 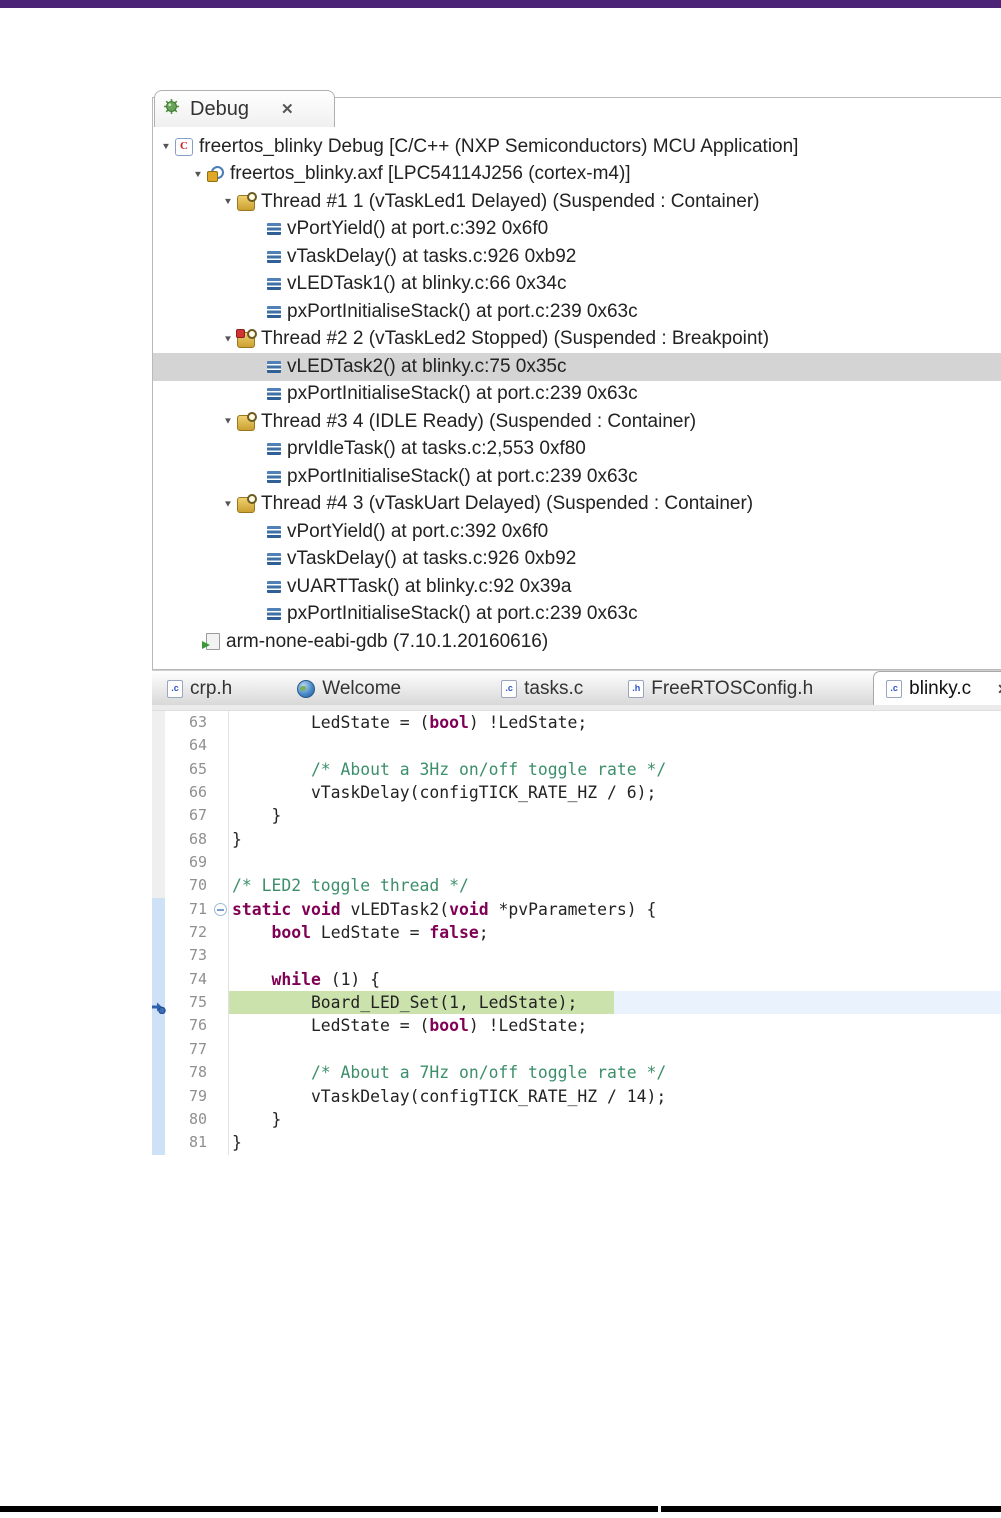 What do you see at coordinates (189, 932) in the screenshot?
I see `line-number: 72` at bounding box center [189, 932].